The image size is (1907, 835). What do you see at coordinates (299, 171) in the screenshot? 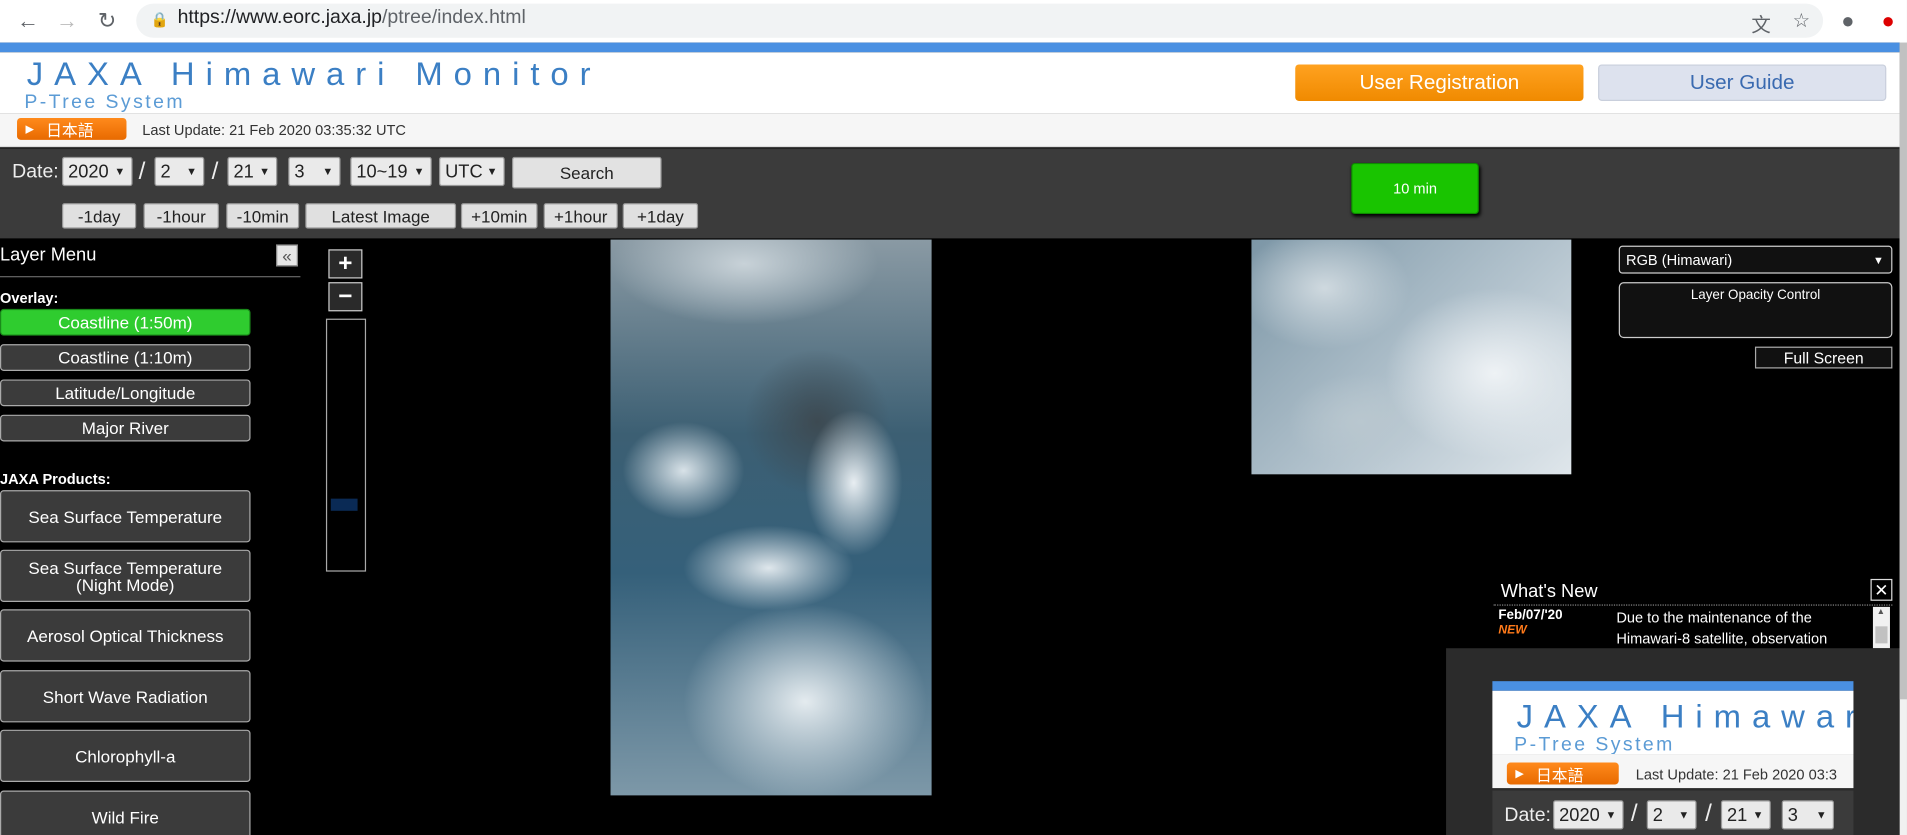
I see `hour-value: 3` at bounding box center [299, 171].